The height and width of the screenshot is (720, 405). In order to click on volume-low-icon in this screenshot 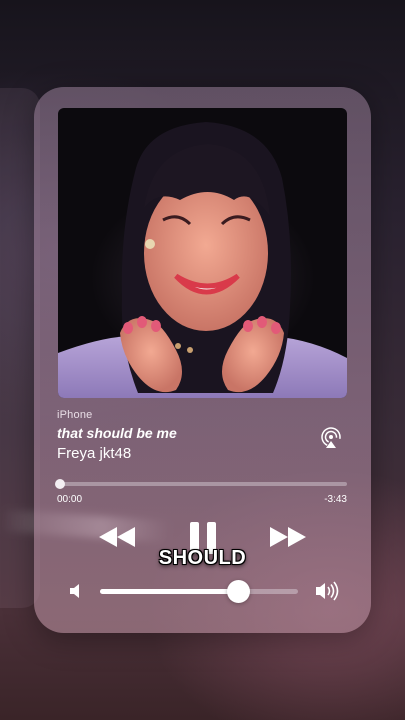, I will do `click(77, 591)`.